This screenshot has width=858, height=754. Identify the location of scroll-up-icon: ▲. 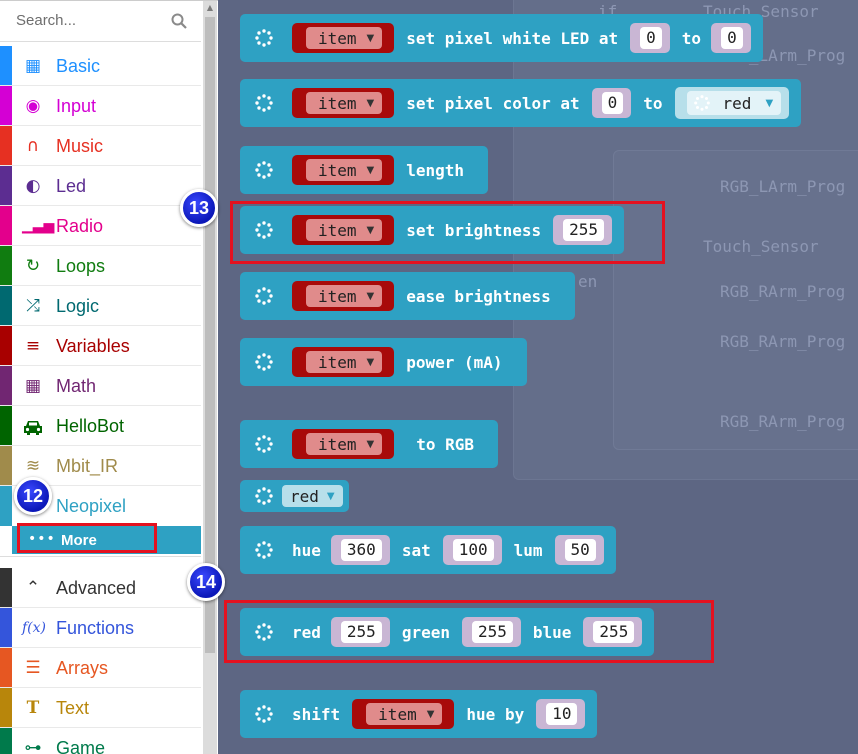
(210, 8).